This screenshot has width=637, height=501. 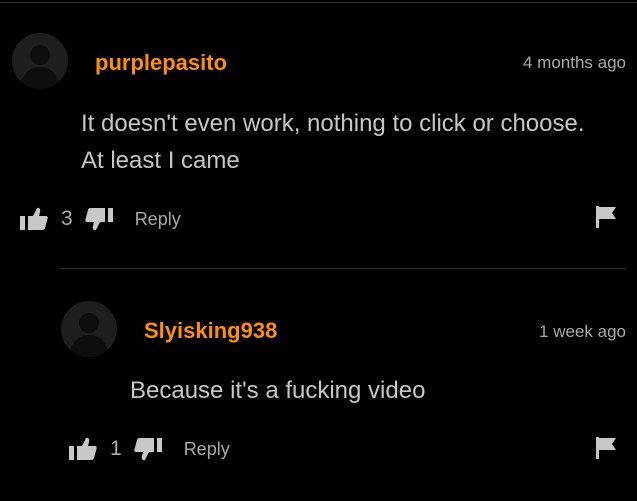 I want to click on like-count: 3, so click(x=67, y=218).